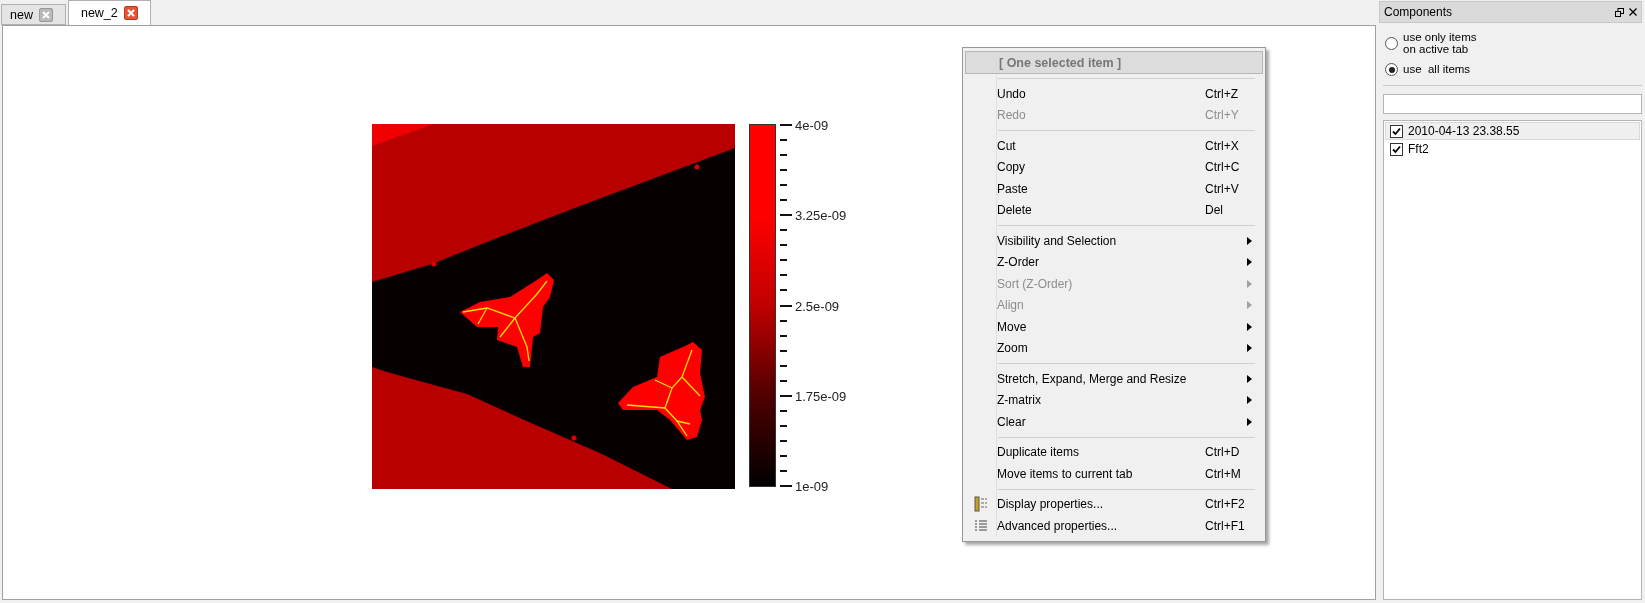 The image size is (1645, 603). What do you see at coordinates (1114, 241) in the screenshot?
I see `menu-item: Visibility and Selection` at bounding box center [1114, 241].